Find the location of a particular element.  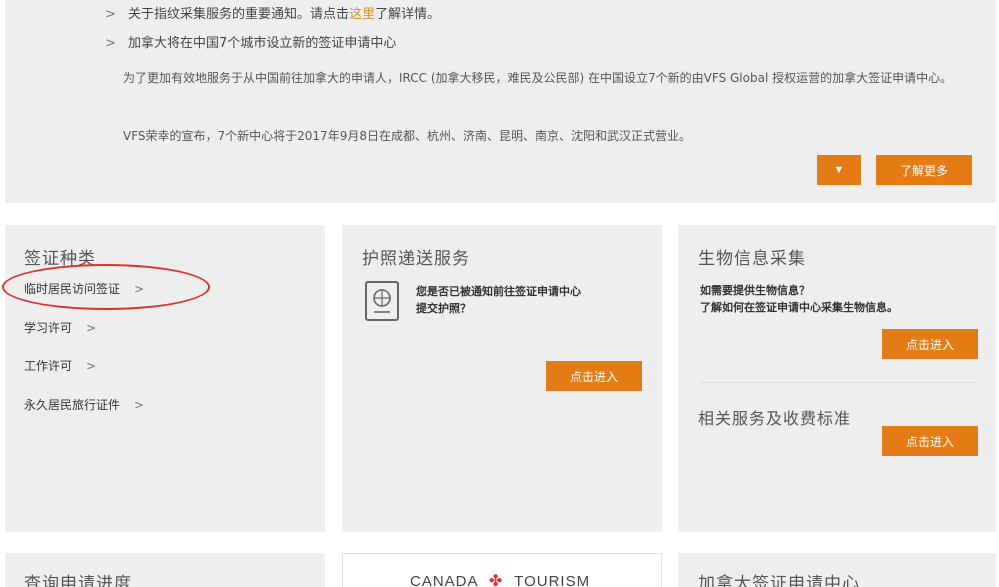

visa-item-label: 永久居民旅行证件 is located at coordinates (72, 405).